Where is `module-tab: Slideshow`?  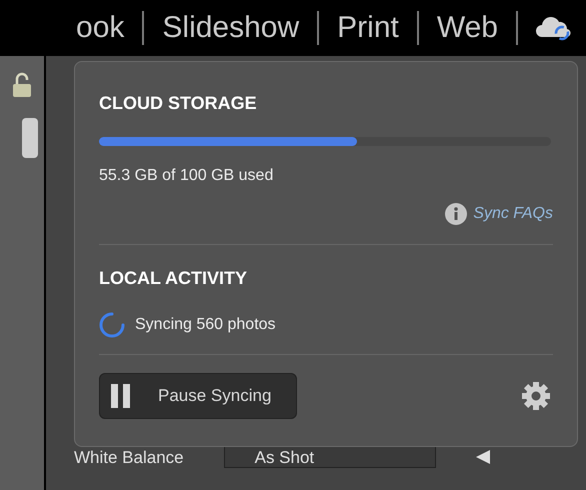
module-tab: Slideshow is located at coordinates (231, 28).